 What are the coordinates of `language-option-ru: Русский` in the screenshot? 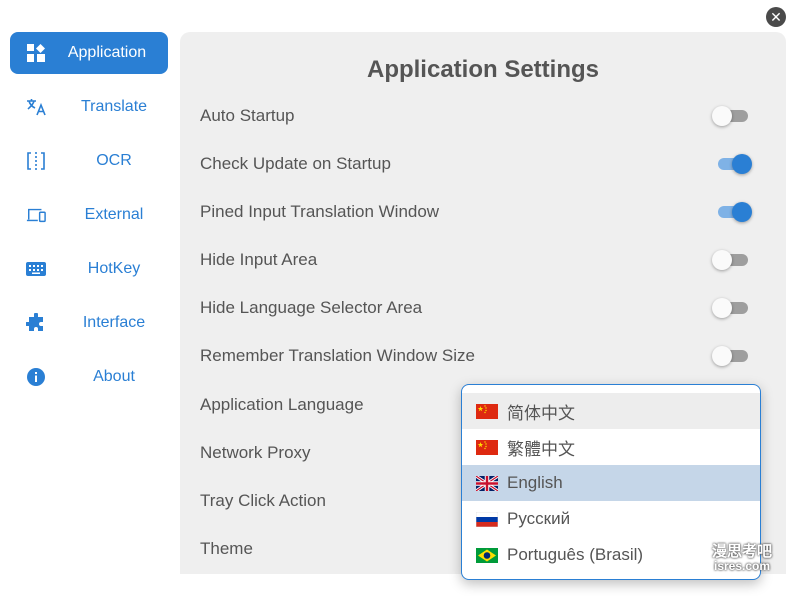 It's located at (611, 519).